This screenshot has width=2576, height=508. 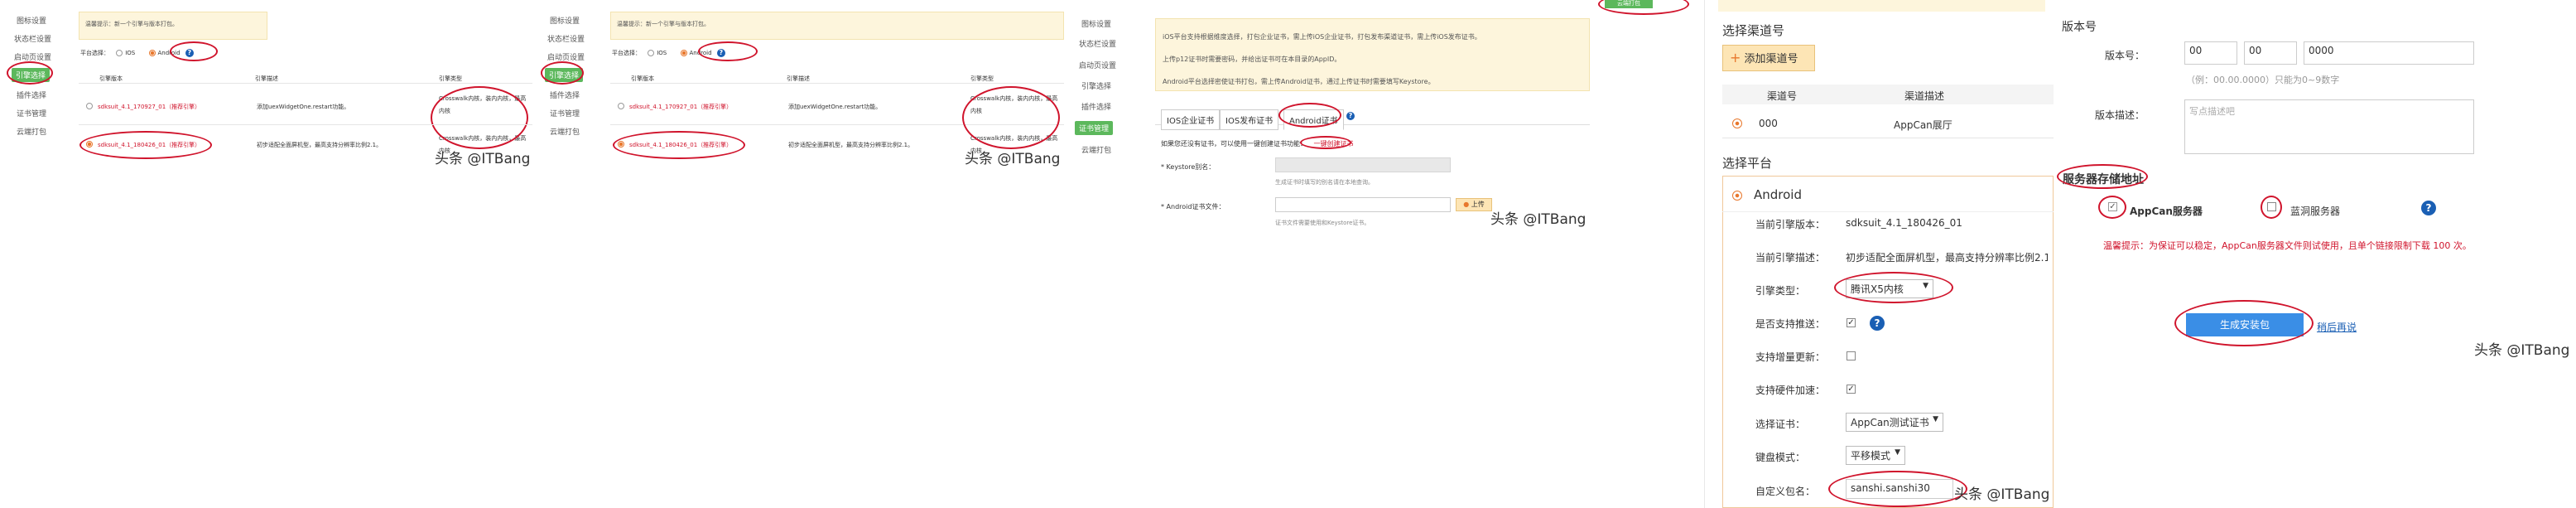 What do you see at coordinates (1851, 389) in the screenshot?
I see `hw-accel-checkbox: ✓` at bounding box center [1851, 389].